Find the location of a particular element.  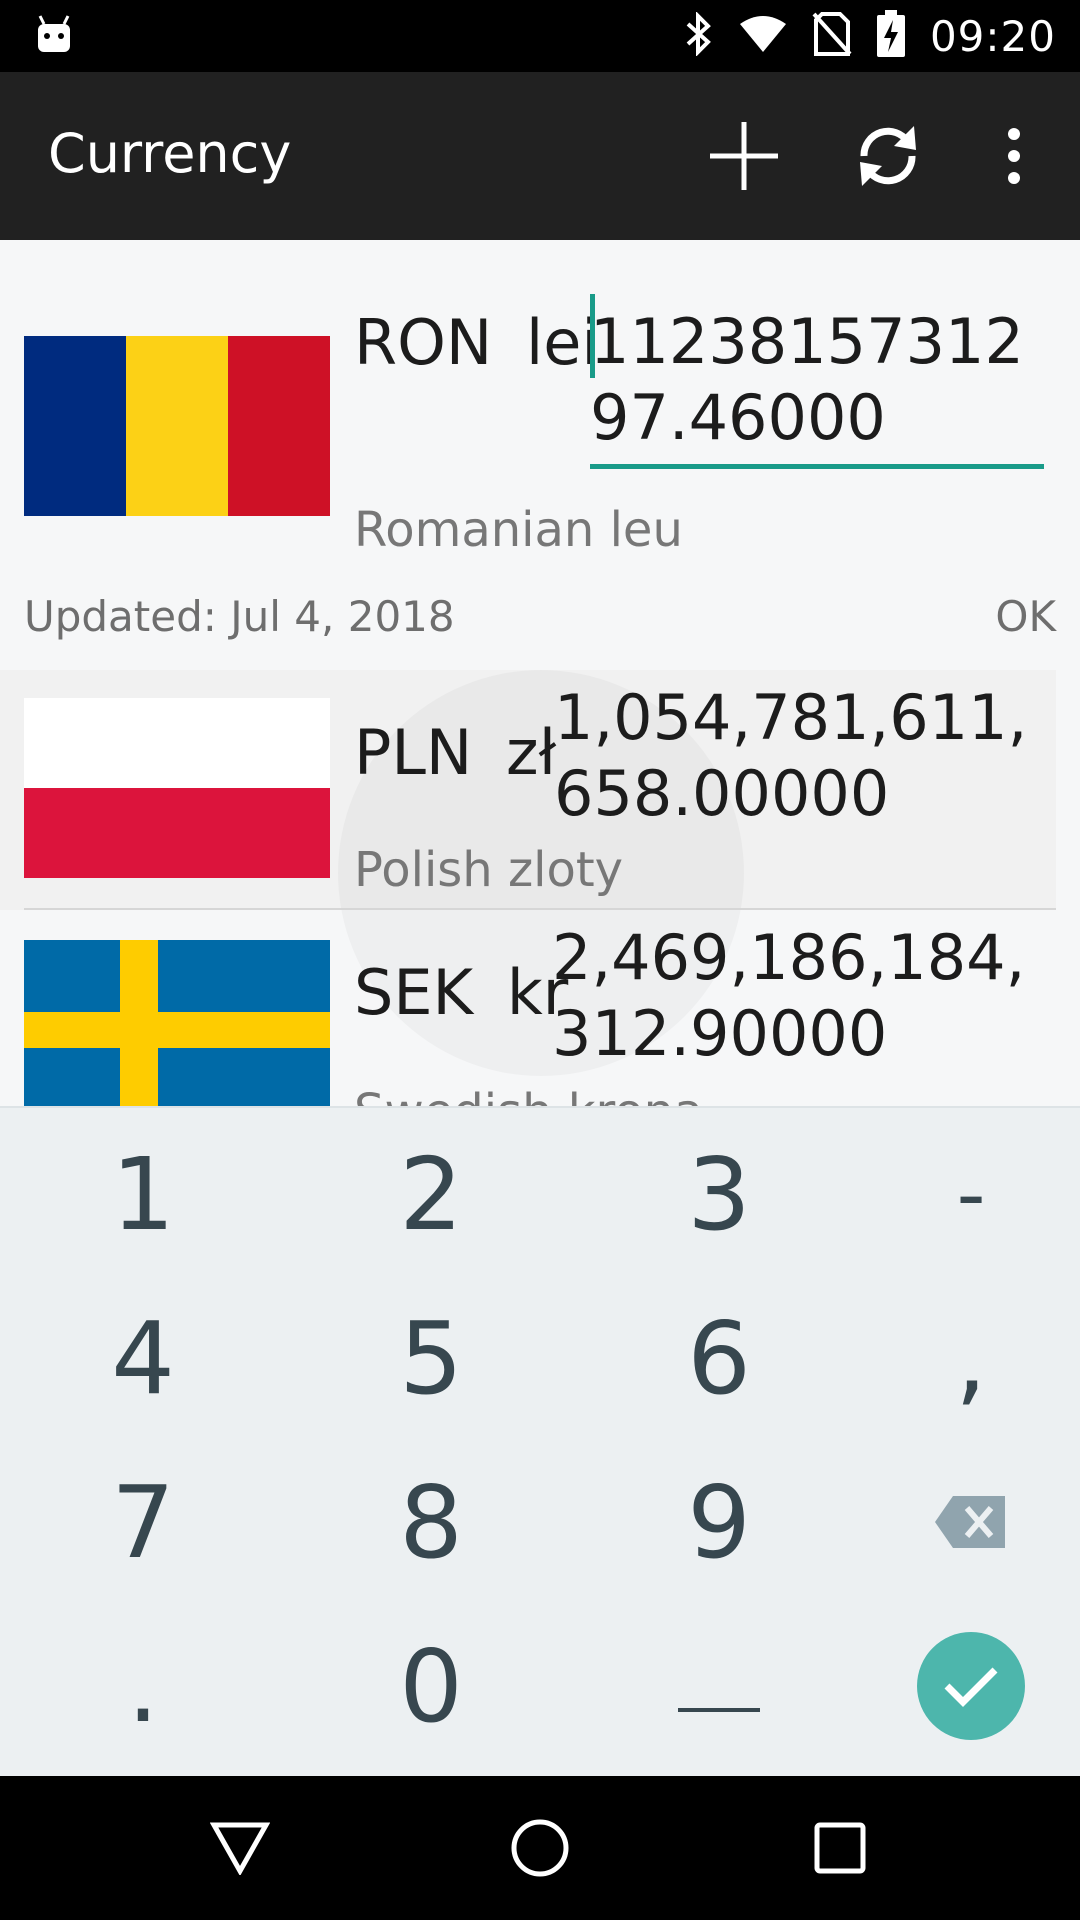

battery-charging-icon is located at coordinates (891, 36).